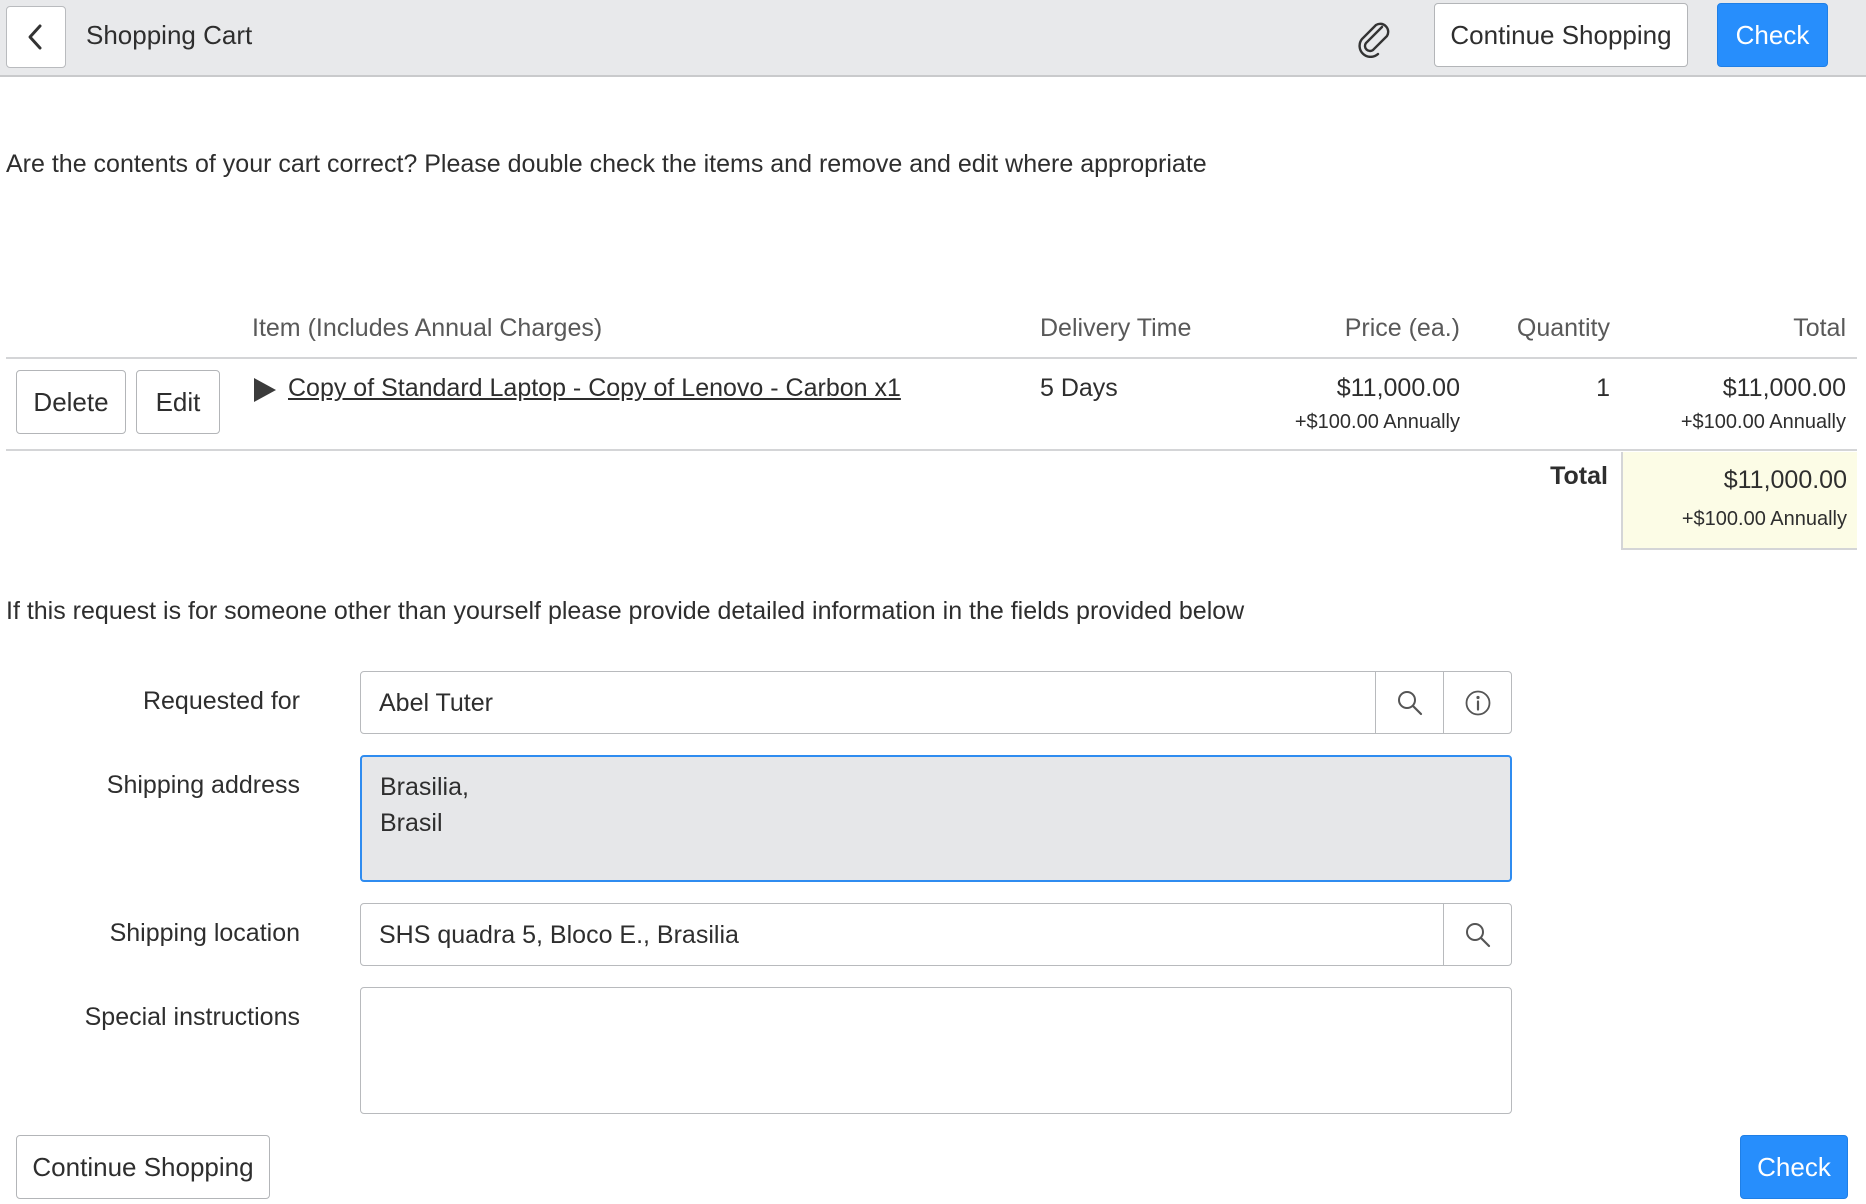 The image size is (1866, 1204). I want to click on shipping-location-label: Shipping location, so click(204, 933).